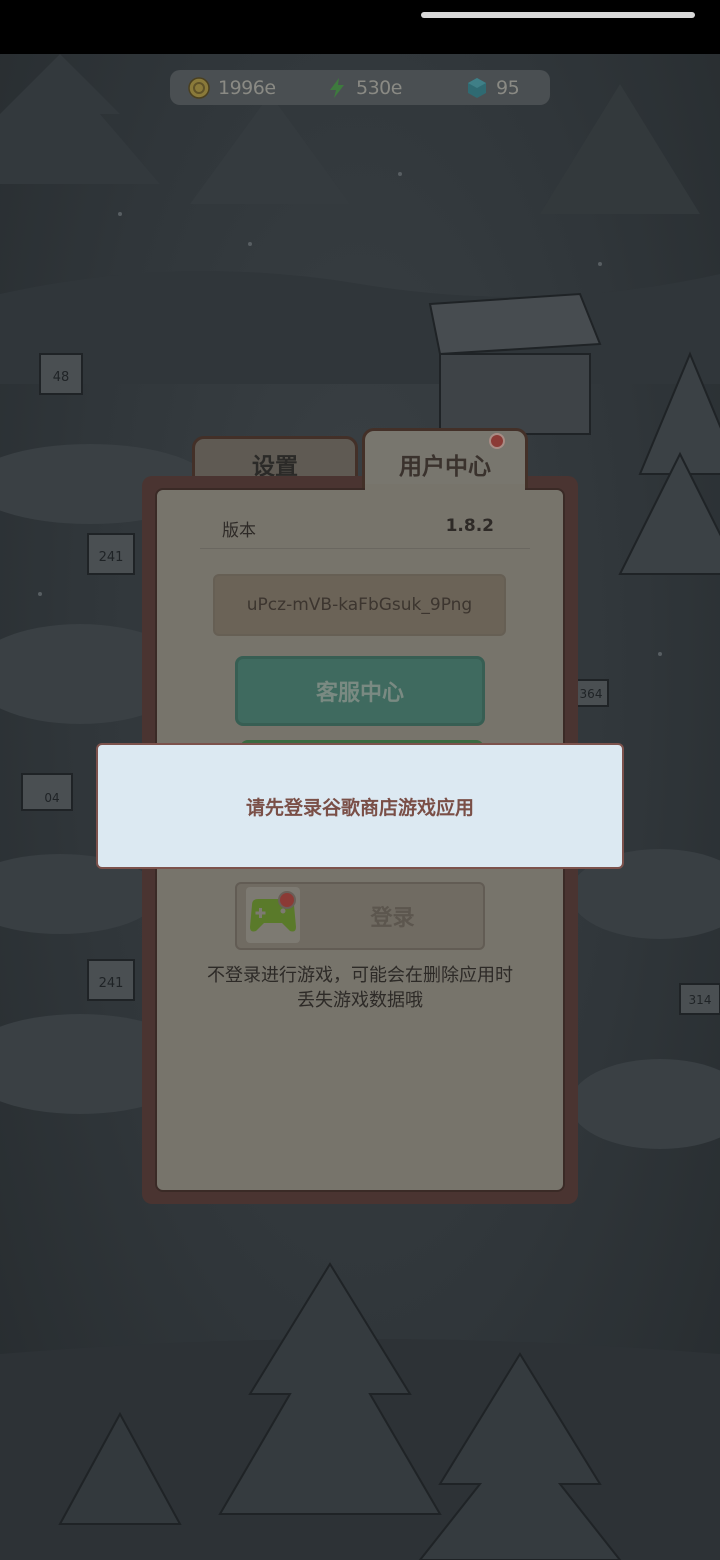 This screenshot has width=720, height=1560. I want to click on tab-user-center-label: 用户中心, so click(445, 466).